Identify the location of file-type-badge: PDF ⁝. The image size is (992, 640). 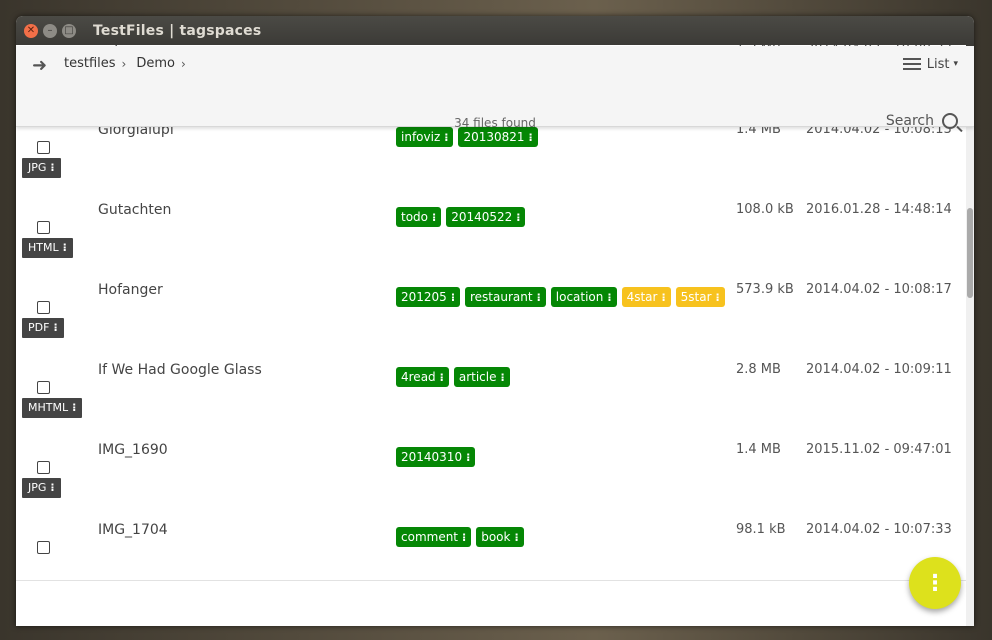
(43, 328).